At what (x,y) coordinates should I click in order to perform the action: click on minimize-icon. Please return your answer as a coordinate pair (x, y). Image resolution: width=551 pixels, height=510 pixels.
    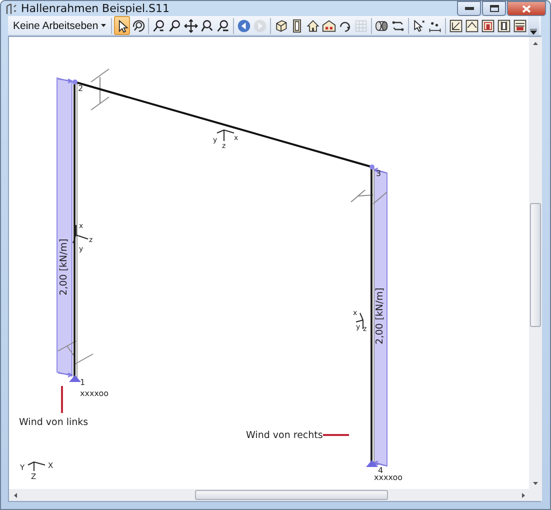
    Looking at the image, I should click on (469, 8).